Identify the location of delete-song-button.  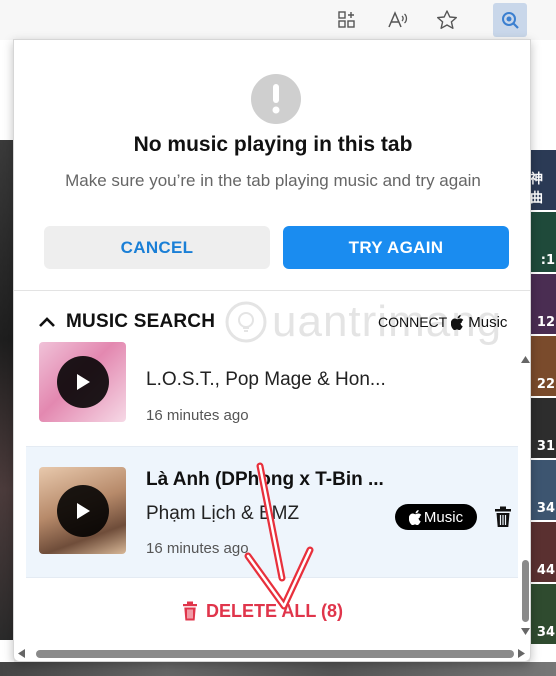
(503, 517).